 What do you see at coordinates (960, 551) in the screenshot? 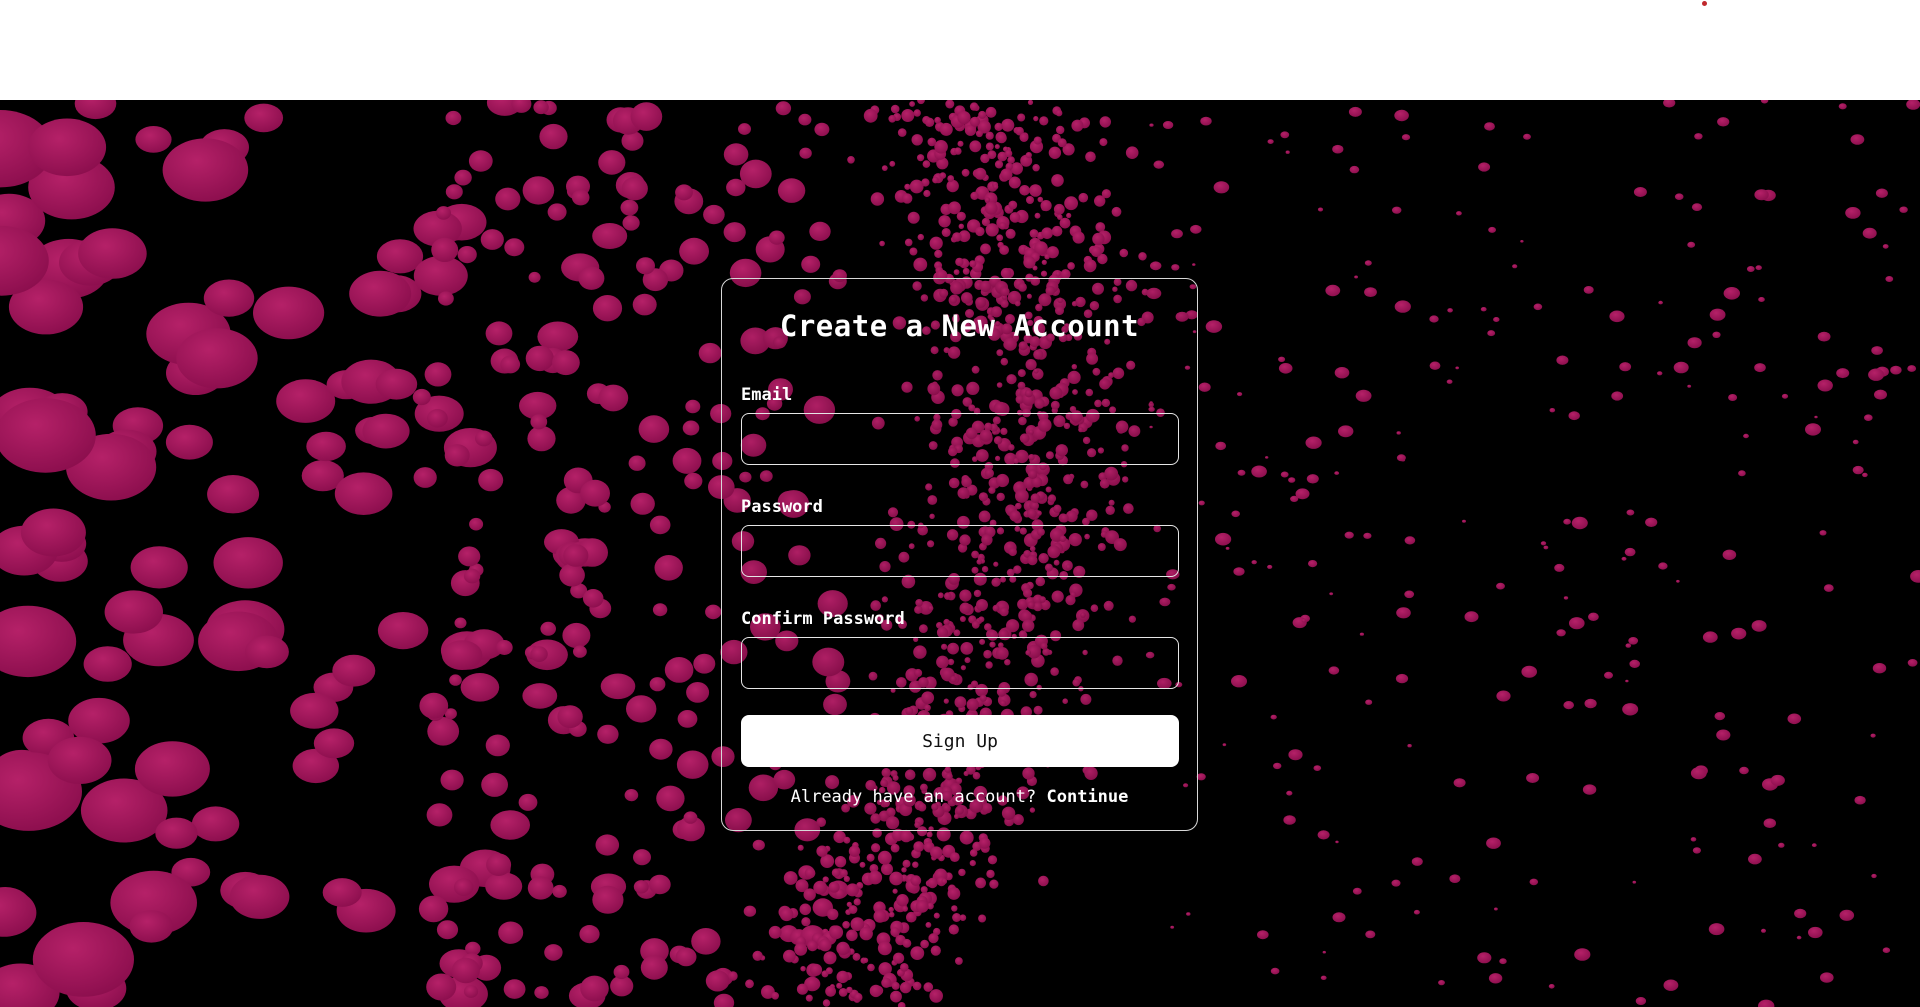
I see `password-field` at bounding box center [960, 551].